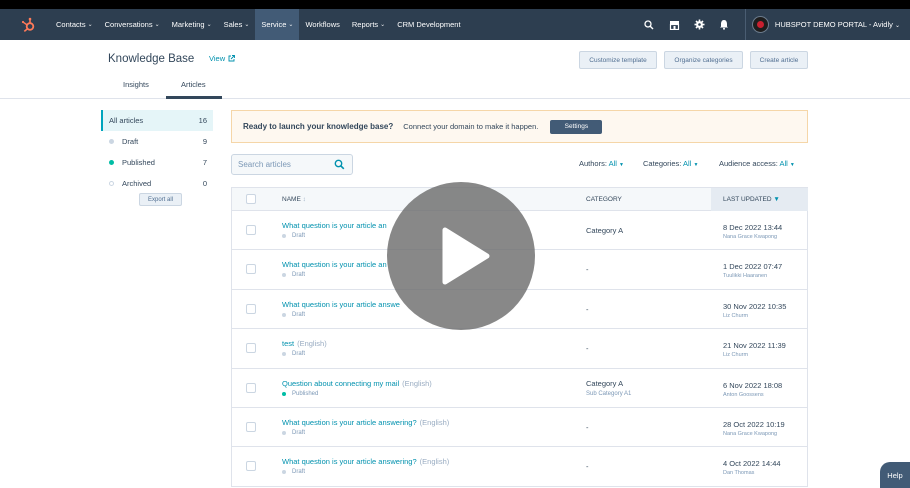 The image size is (910, 488). What do you see at coordinates (751, 199) in the screenshot?
I see `last-updated-column-header: LAST UPDATED ▼` at bounding box center [751, 199].